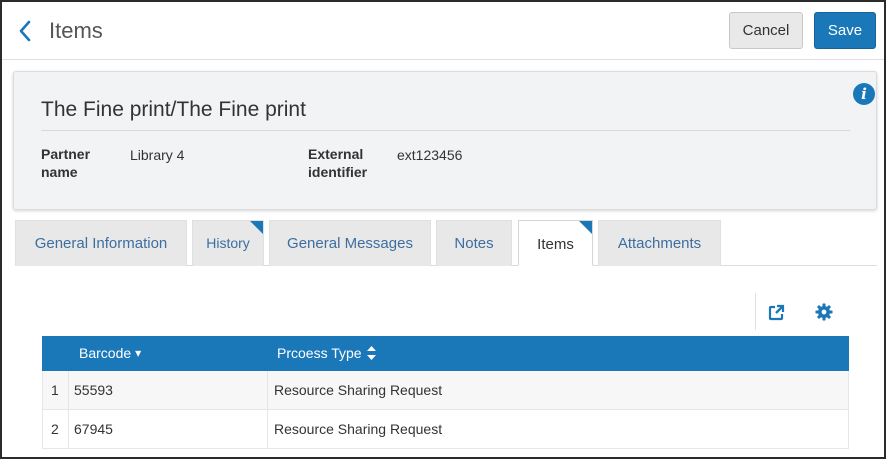  What do you see at coordinates (766, 30) in the screenshot?
I see `cancel-button: Cancel` at bounding box center [766, 30].